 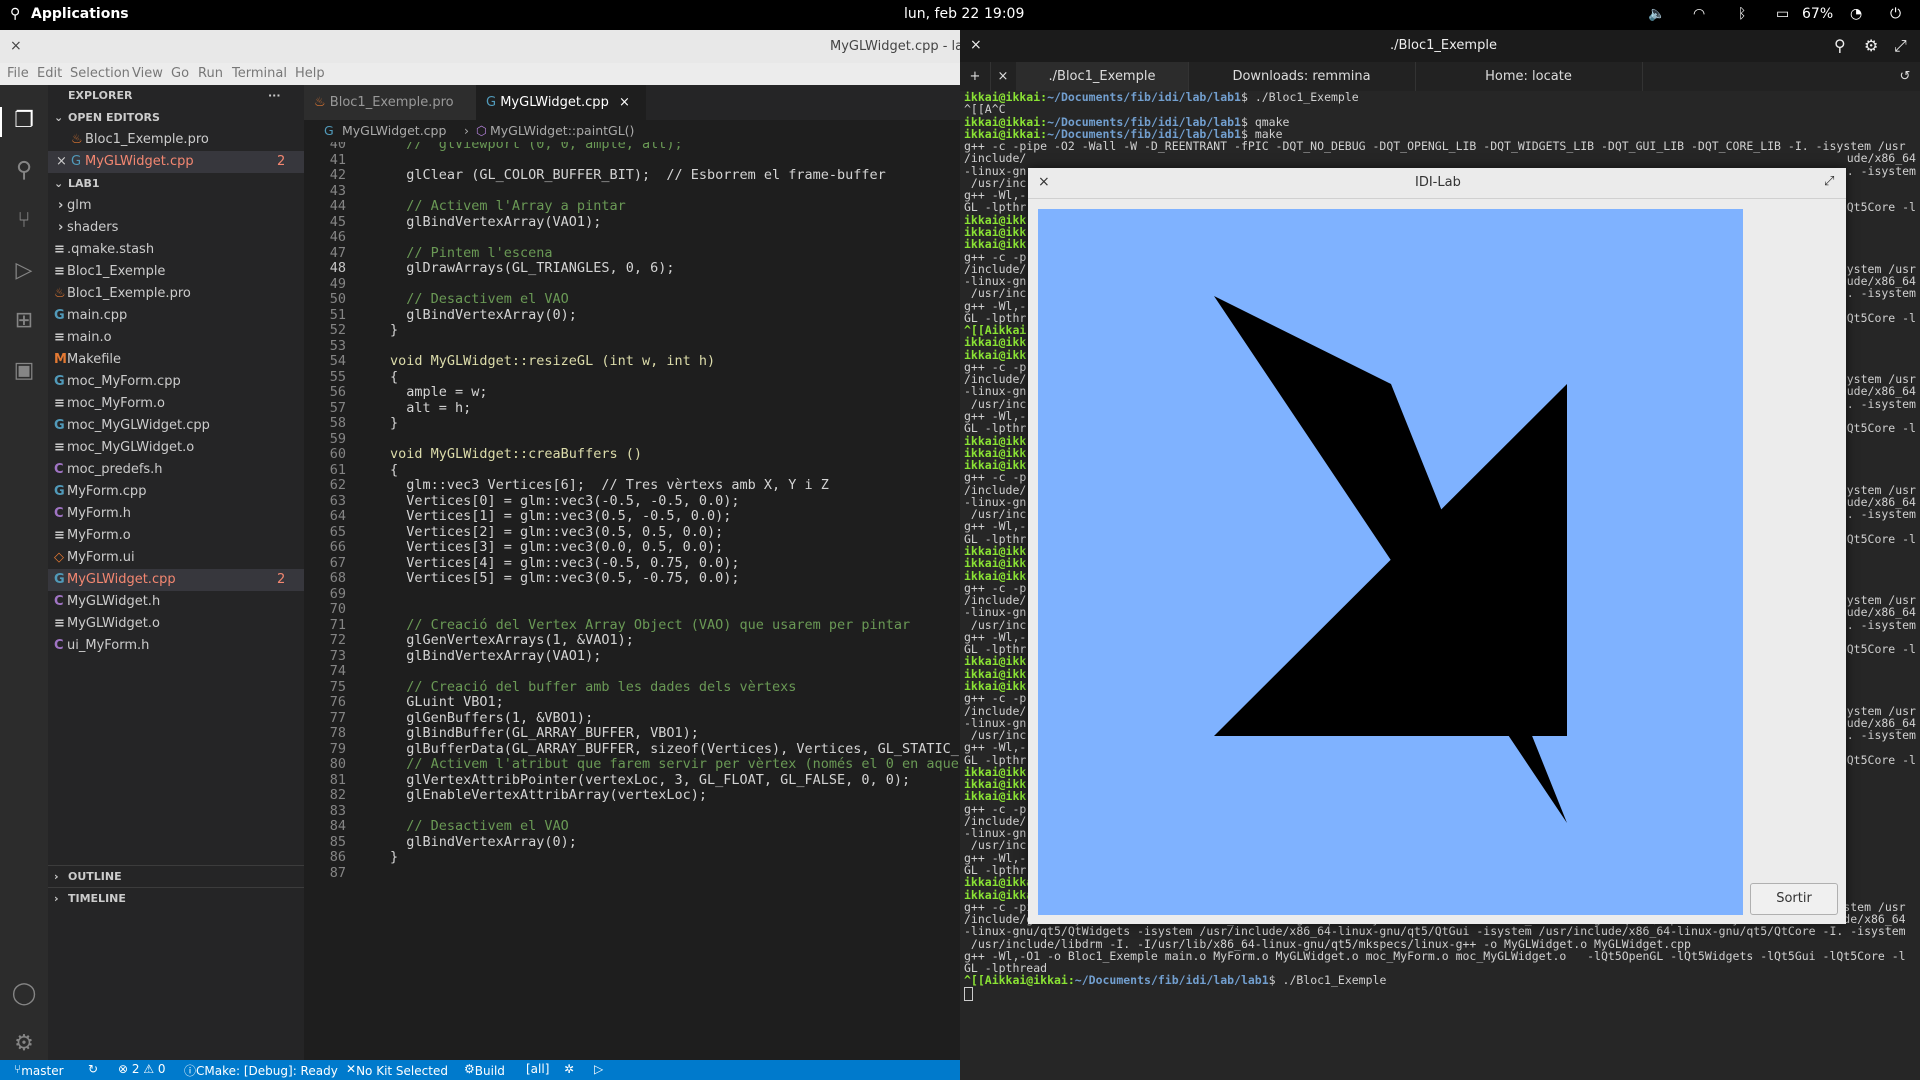 What do you see at coordinates (569, 1069) in the screenshot?
I see `debug-icon: ✲` at bounding box center [569, 1069].